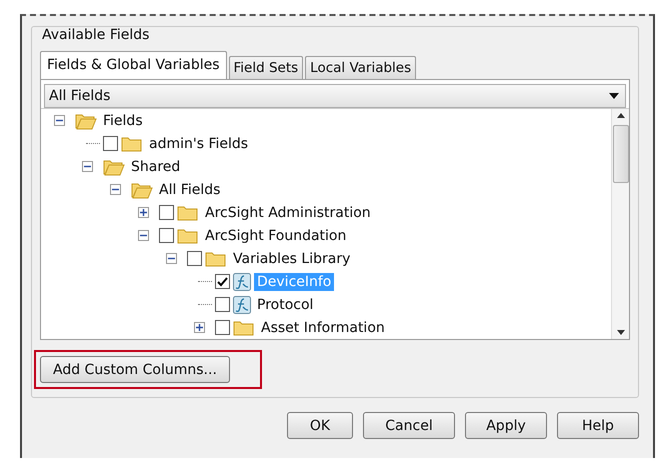 This screenshot has height=468, width=661. What do you see at coordinates (285, 305) in the screenshot?
I see `tree-item: Protocol` at bounding box center [285, 305].